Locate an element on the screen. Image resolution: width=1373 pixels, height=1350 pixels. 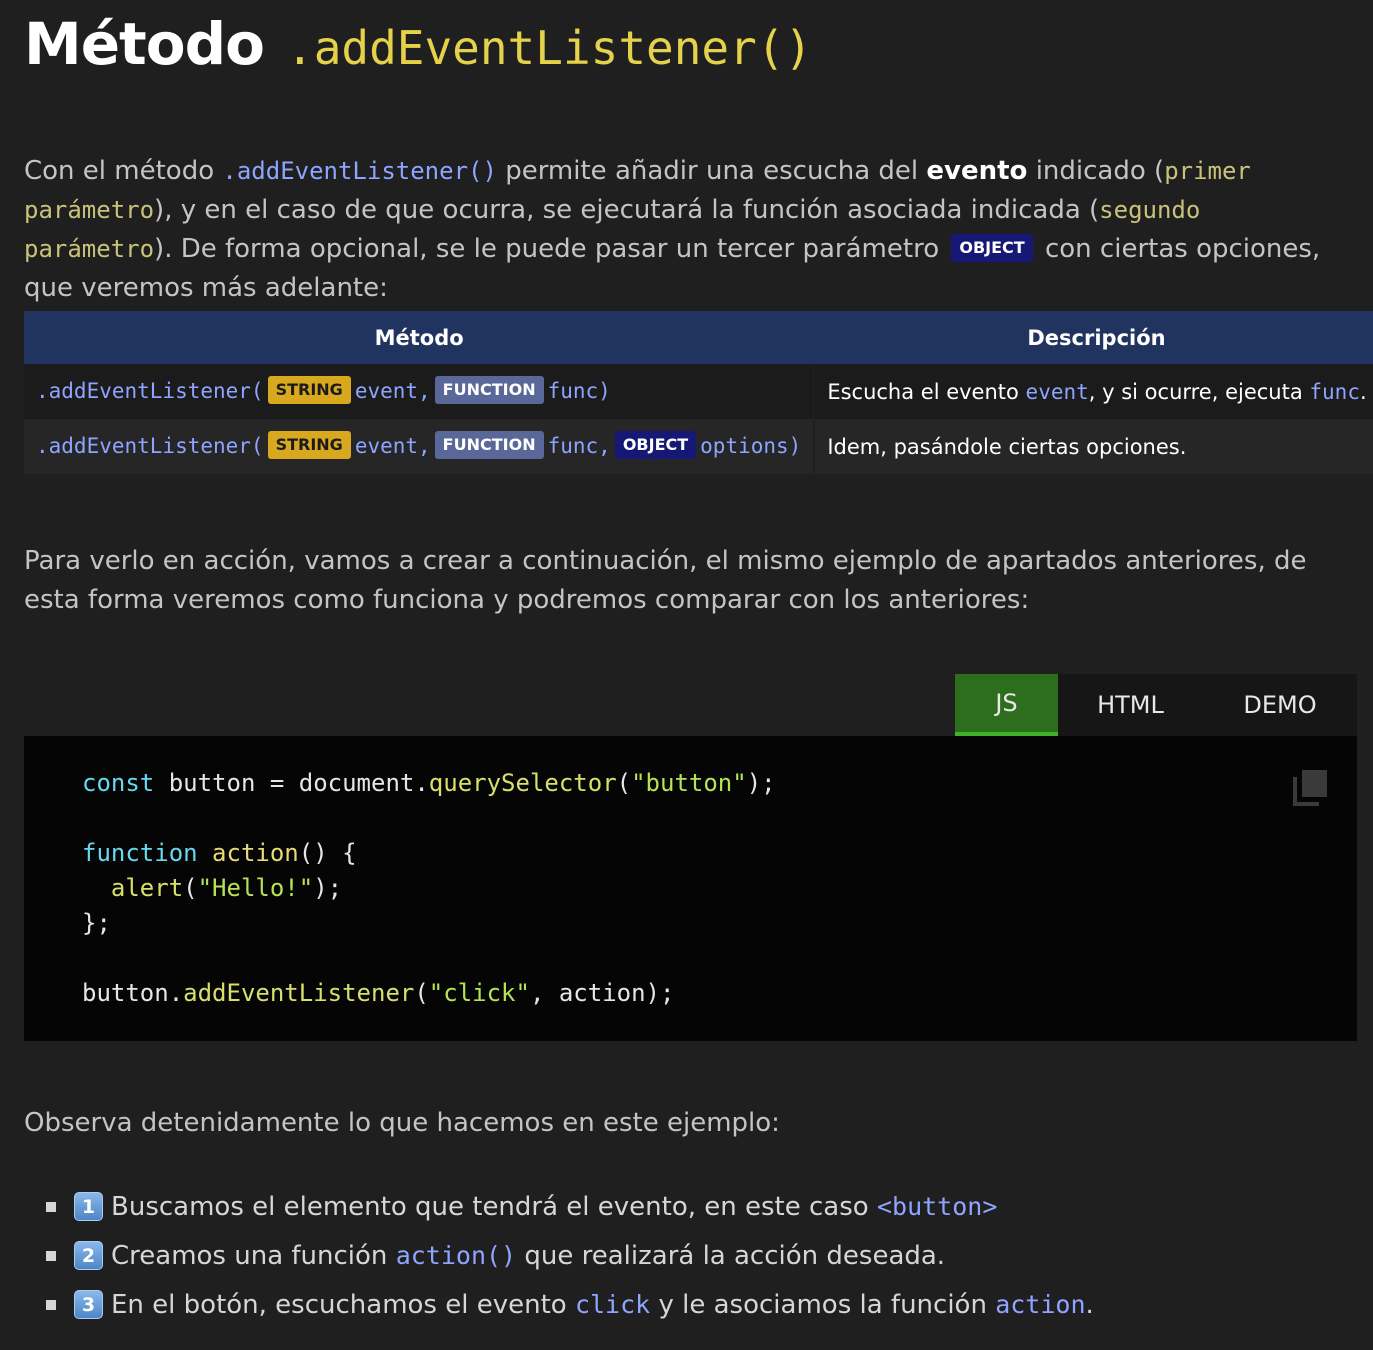
code-keyword: const is located at coordinates (118, 783).